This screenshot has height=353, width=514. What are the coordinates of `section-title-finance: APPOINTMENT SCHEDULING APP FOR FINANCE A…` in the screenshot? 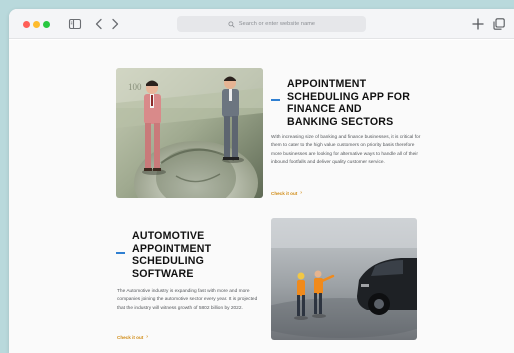 It's located at (362, 103).